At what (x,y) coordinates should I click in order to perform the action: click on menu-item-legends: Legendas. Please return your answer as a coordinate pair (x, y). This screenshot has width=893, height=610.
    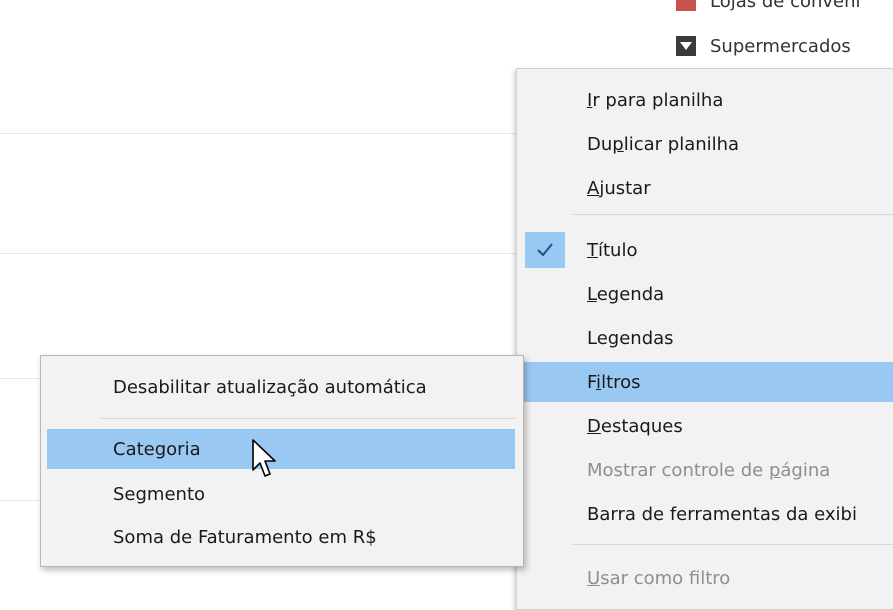
    Looking at the image, I should click on (705, 338).